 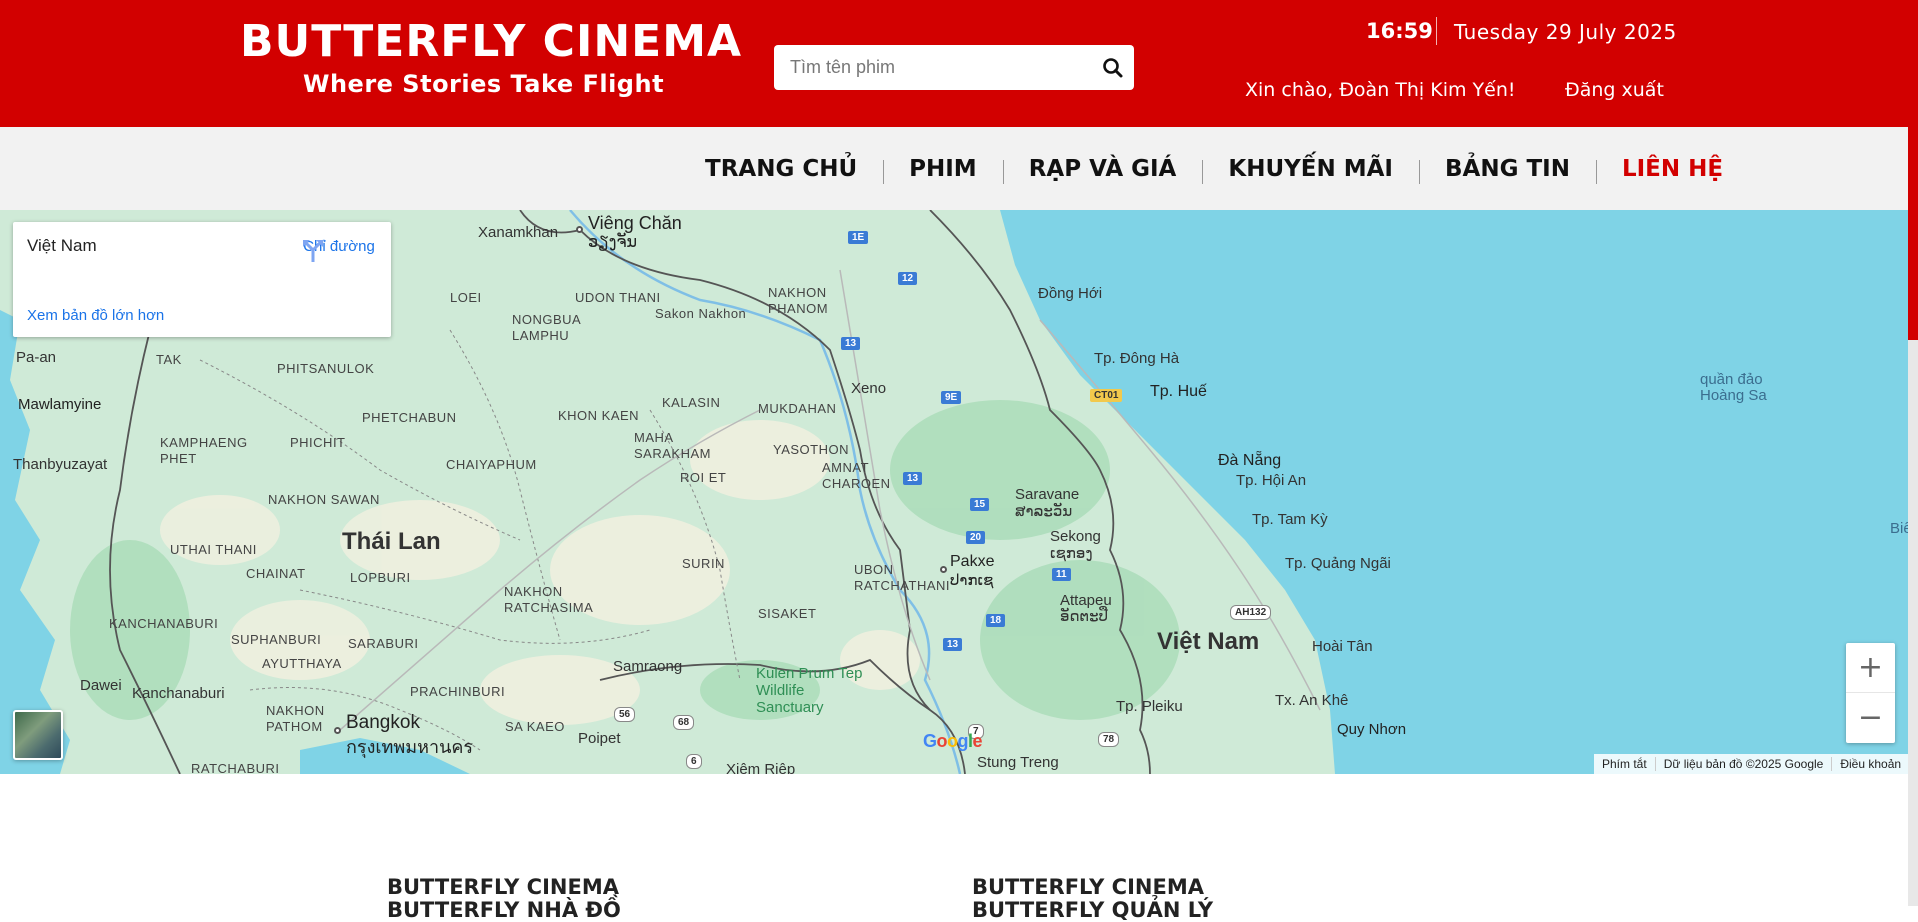 What do you see at coordinates (276, 573) in the screenshot?
I see `map-label-province: CHAINAT` at bounding box center [276, 573].